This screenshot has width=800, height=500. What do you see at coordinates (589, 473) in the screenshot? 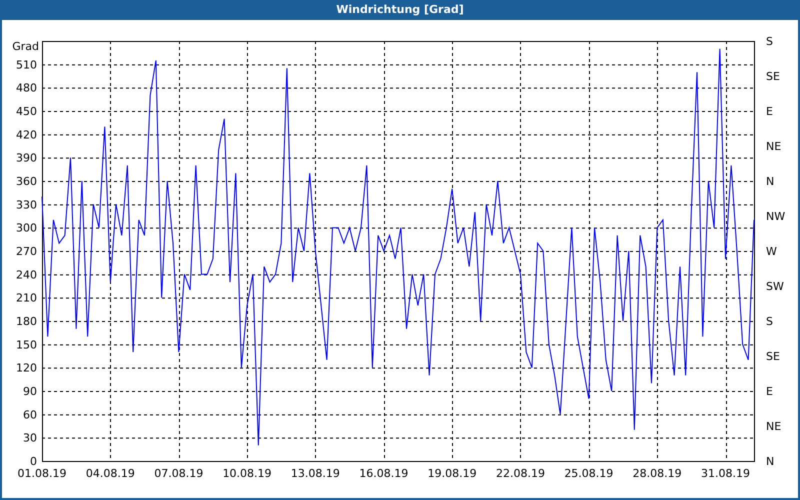
I see `x-tick-label: 25.08.19` at bounding box center [589, 473].